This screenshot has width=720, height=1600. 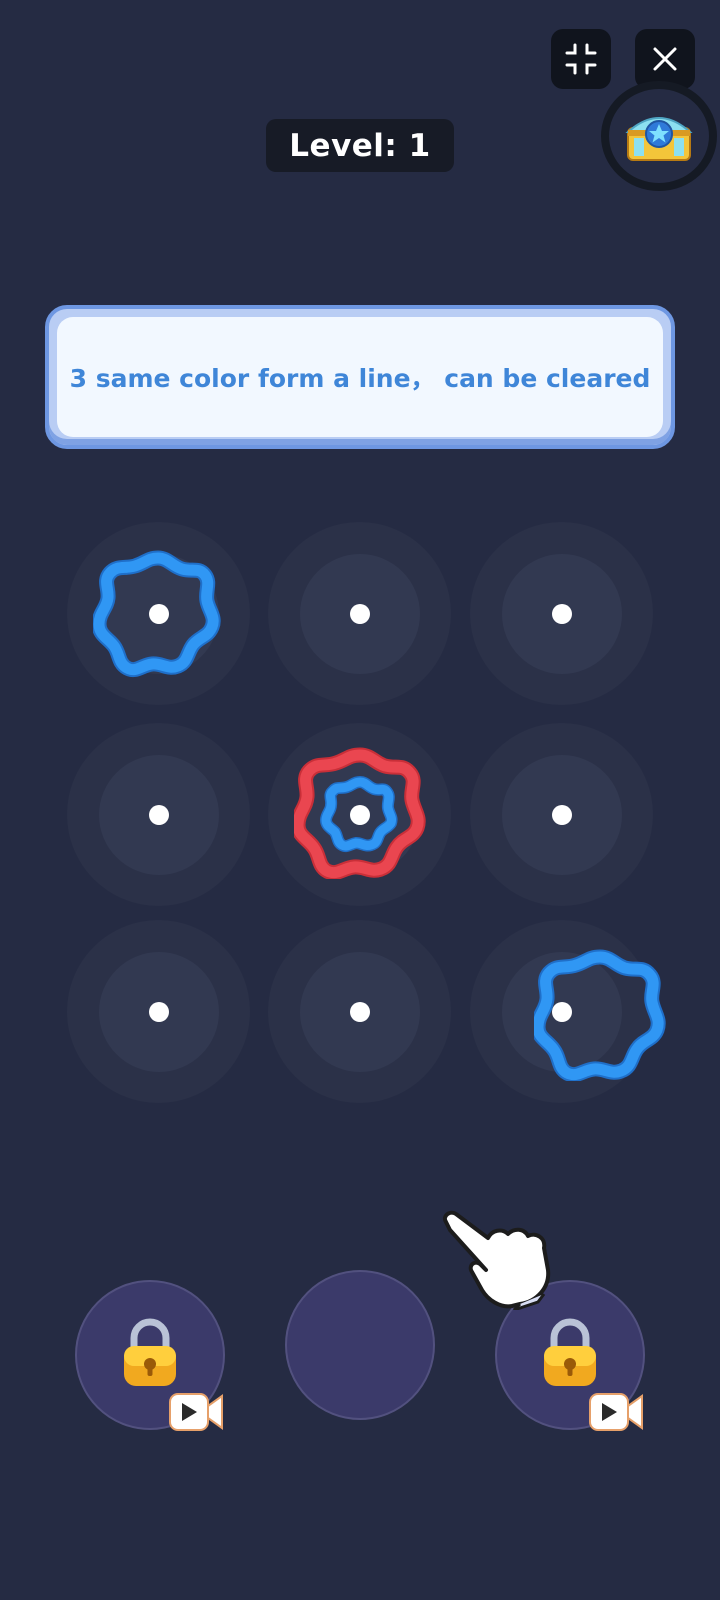 I want to click on board-slot-r2c3, so click(x=561, y=814).